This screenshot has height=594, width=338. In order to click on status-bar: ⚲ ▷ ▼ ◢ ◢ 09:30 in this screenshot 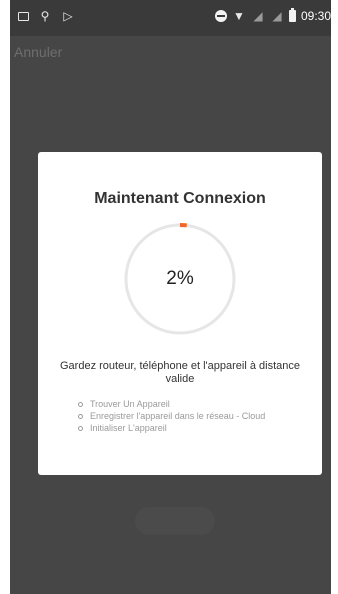, I will do `click(170, 18)`.